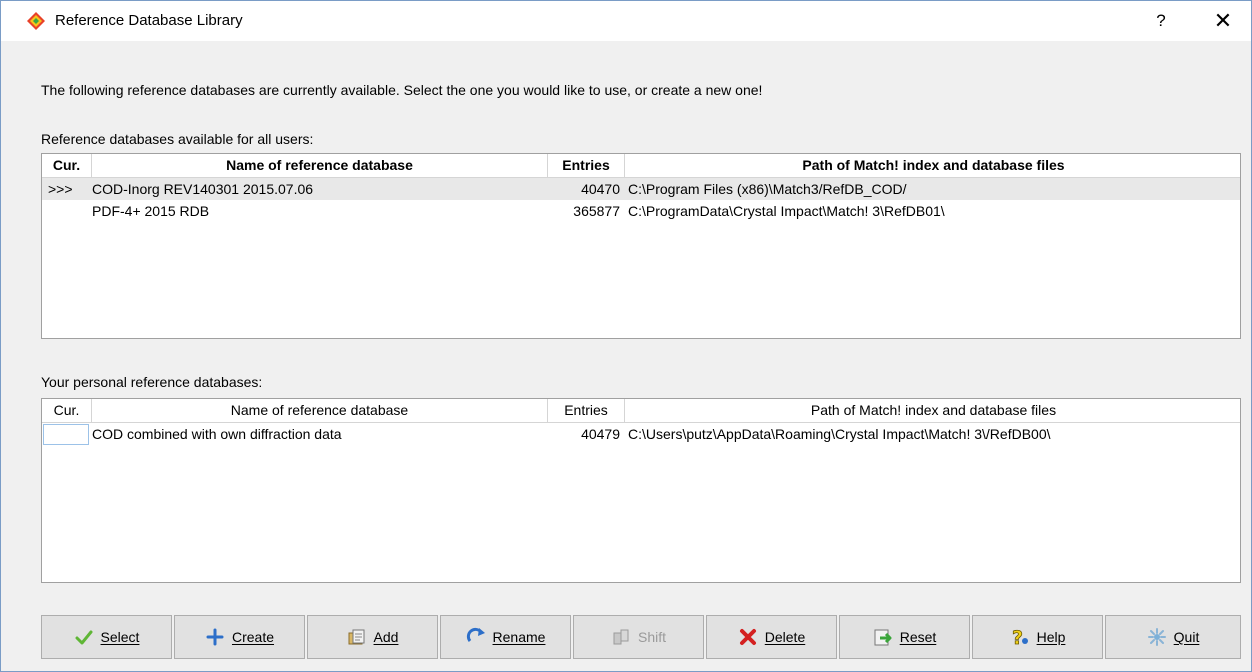  I want to click on current-marker: >>>, so click(60, 189).